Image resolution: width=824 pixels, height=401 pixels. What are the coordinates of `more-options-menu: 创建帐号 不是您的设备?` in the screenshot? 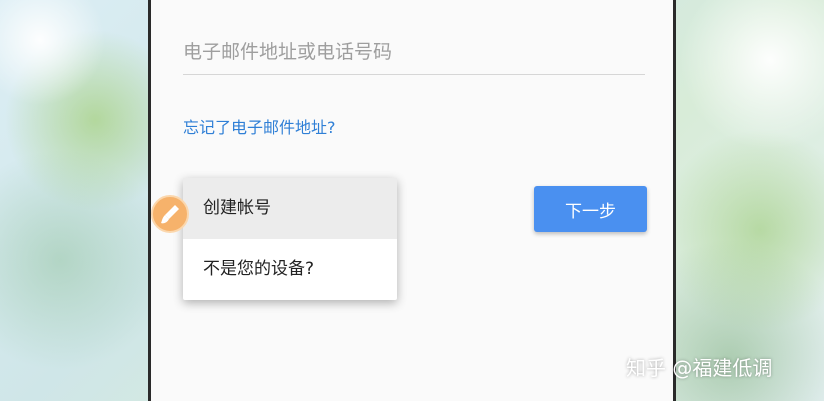 It's located at (290, 239).